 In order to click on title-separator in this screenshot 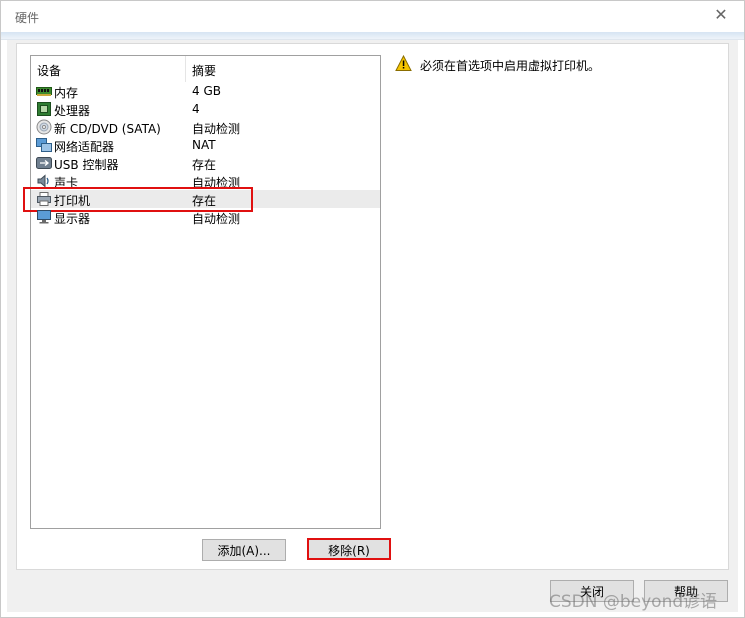, I will do `click(372, 36)`.